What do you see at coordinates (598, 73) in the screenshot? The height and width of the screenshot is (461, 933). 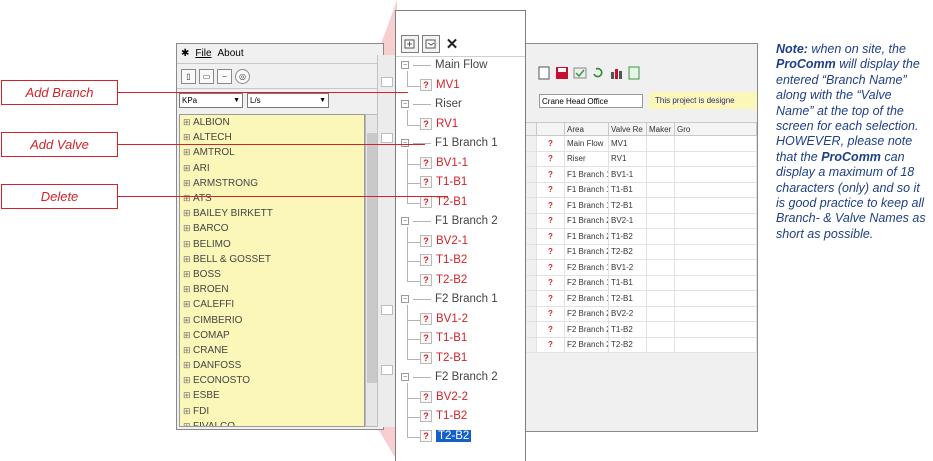 I see `refresh-icon` at bounding box center [598, 73].